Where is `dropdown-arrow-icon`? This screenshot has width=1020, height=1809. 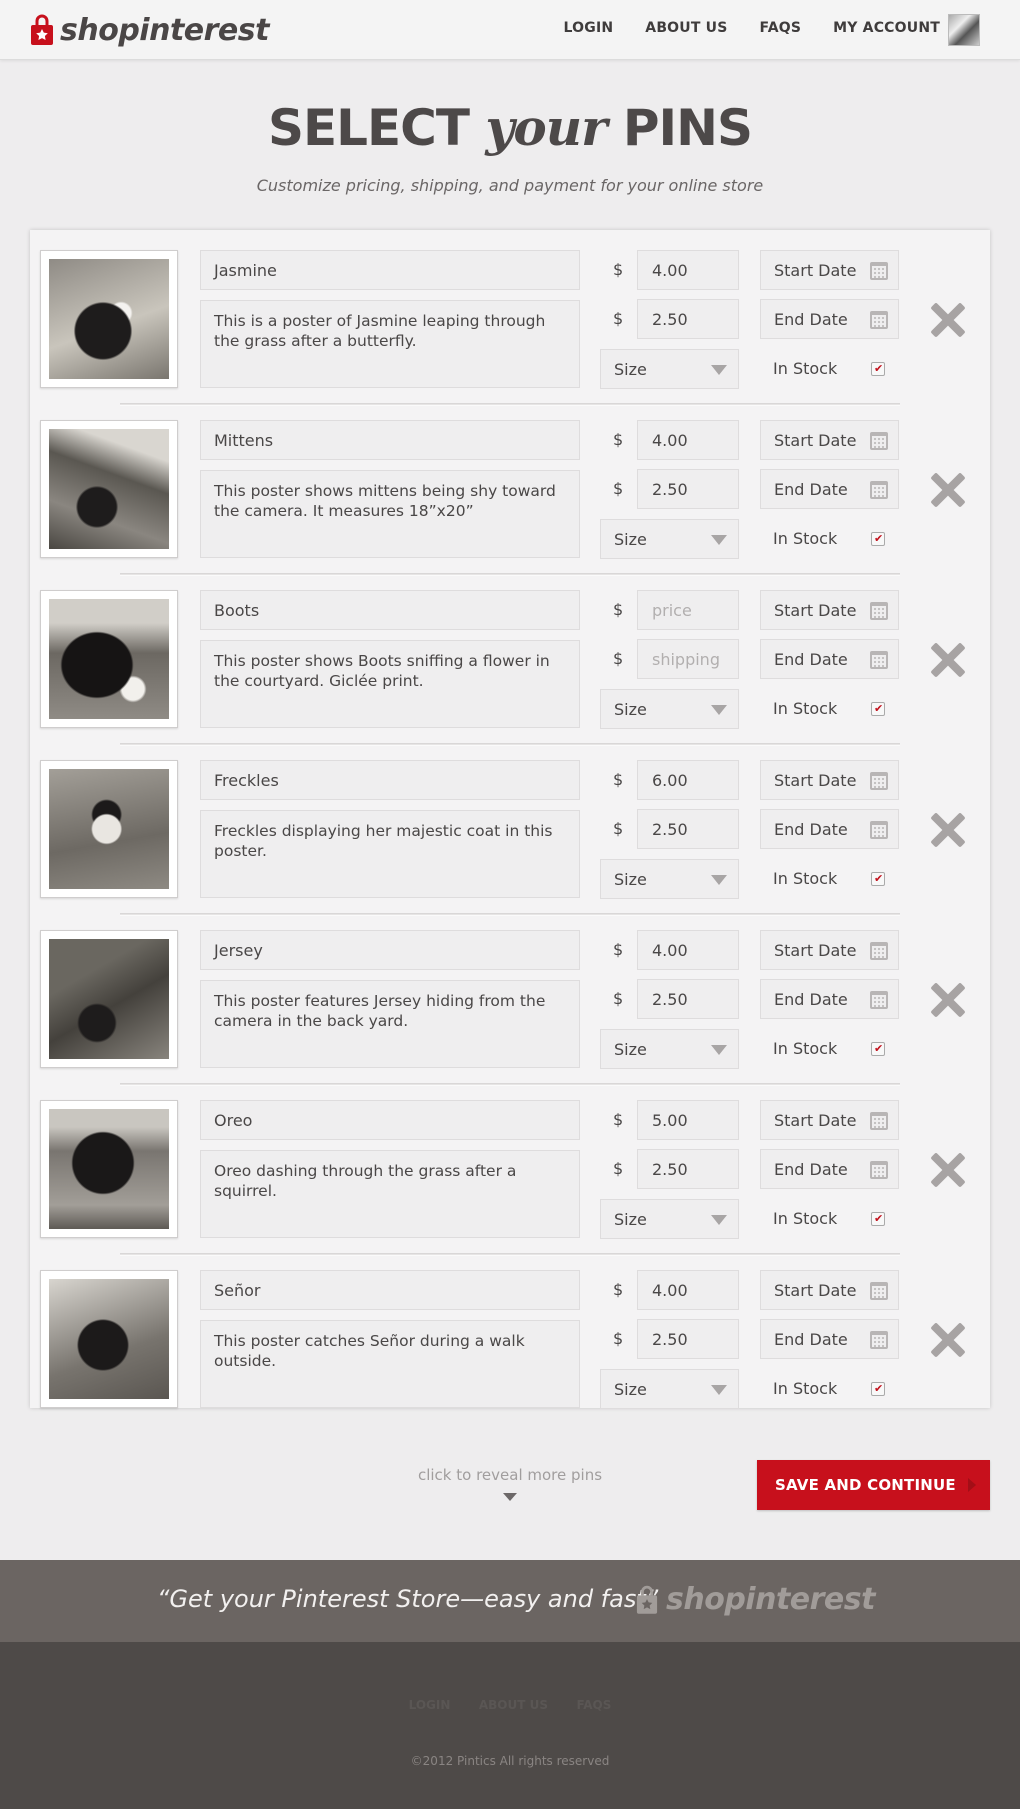 dropdown-arrow-icon is located at coordinates (719, 1220).